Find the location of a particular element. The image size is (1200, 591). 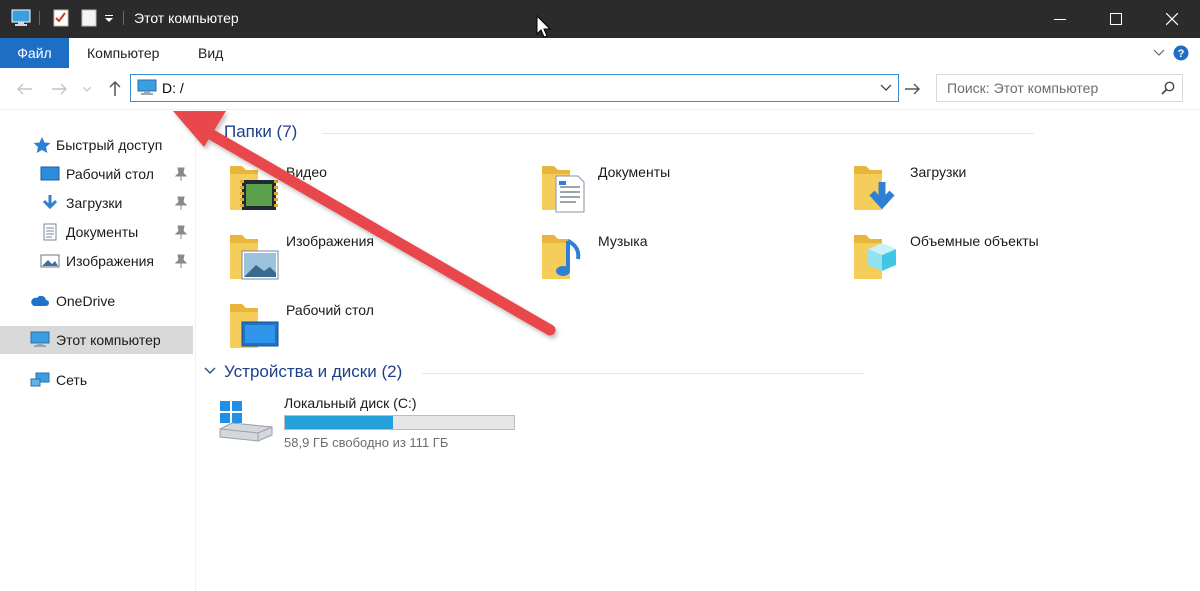

back-button is located at coordinates (25, 89).